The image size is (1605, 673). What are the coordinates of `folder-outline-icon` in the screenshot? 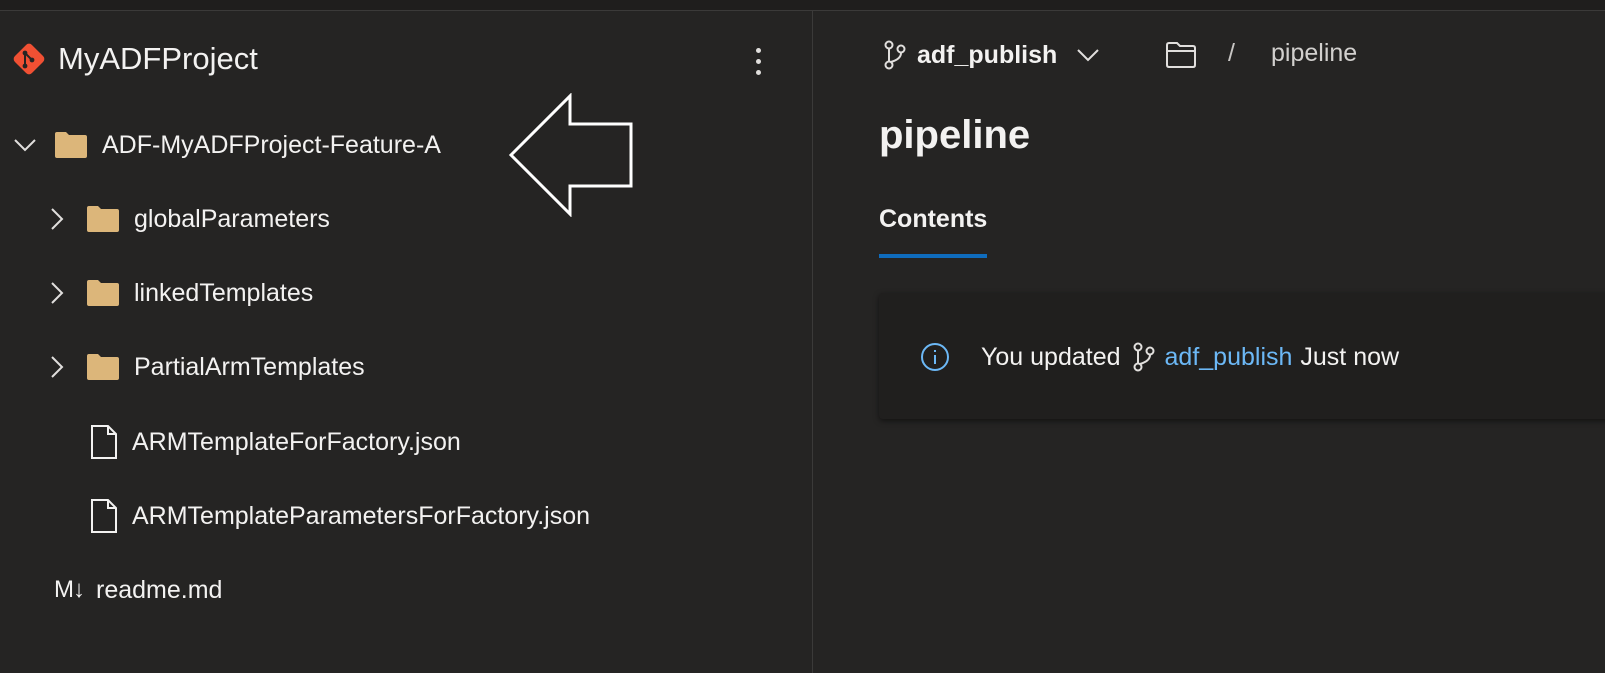 It's located at (1181, 55).